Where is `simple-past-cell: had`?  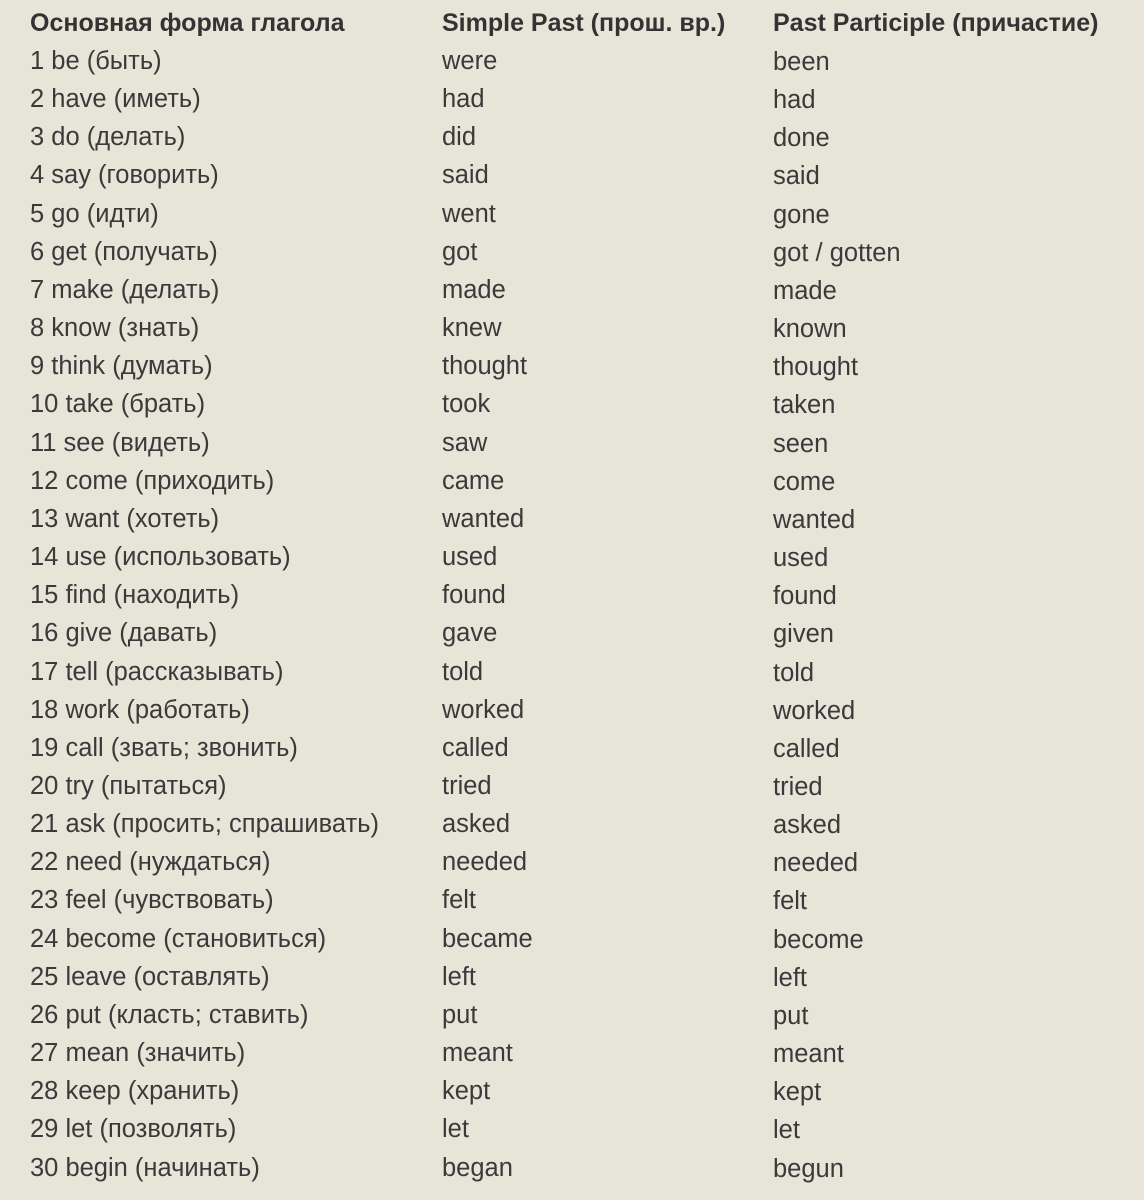 simple-past-cell: had is located at coordinates (463, 99).